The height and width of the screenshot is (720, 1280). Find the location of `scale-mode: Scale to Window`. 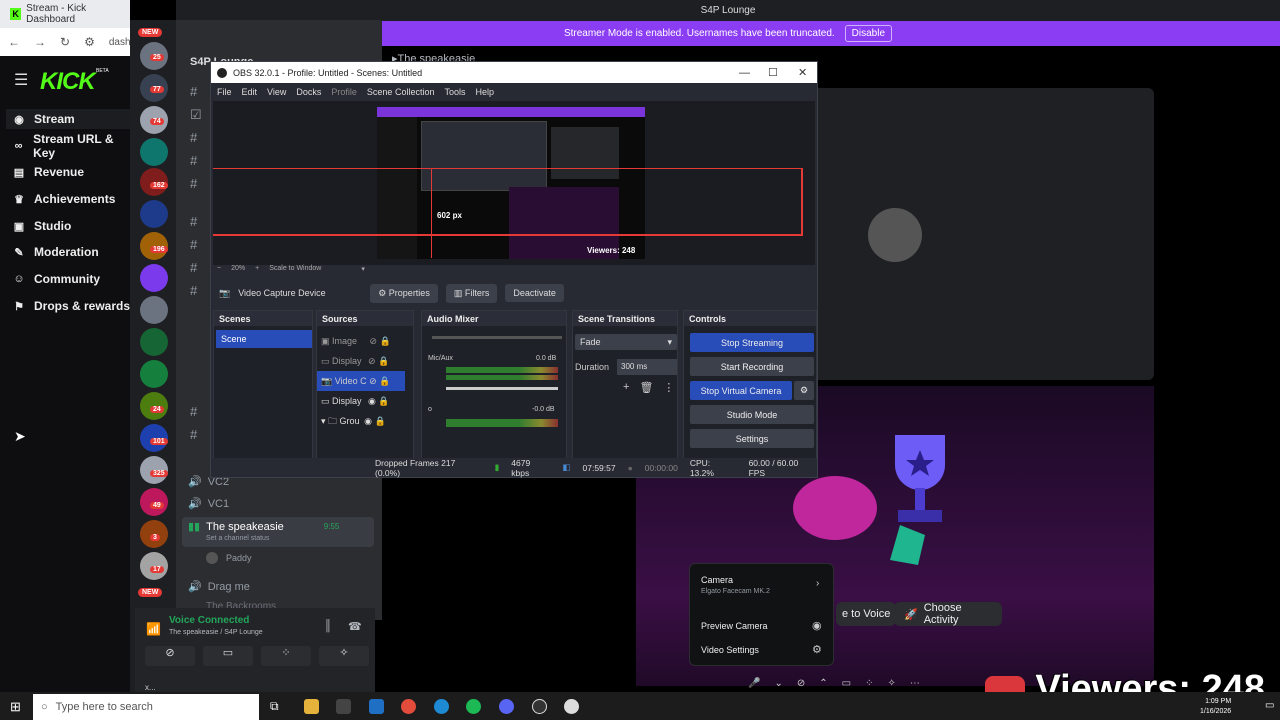

scale-mode: Scale to Window is located at coordinates (295, 269).